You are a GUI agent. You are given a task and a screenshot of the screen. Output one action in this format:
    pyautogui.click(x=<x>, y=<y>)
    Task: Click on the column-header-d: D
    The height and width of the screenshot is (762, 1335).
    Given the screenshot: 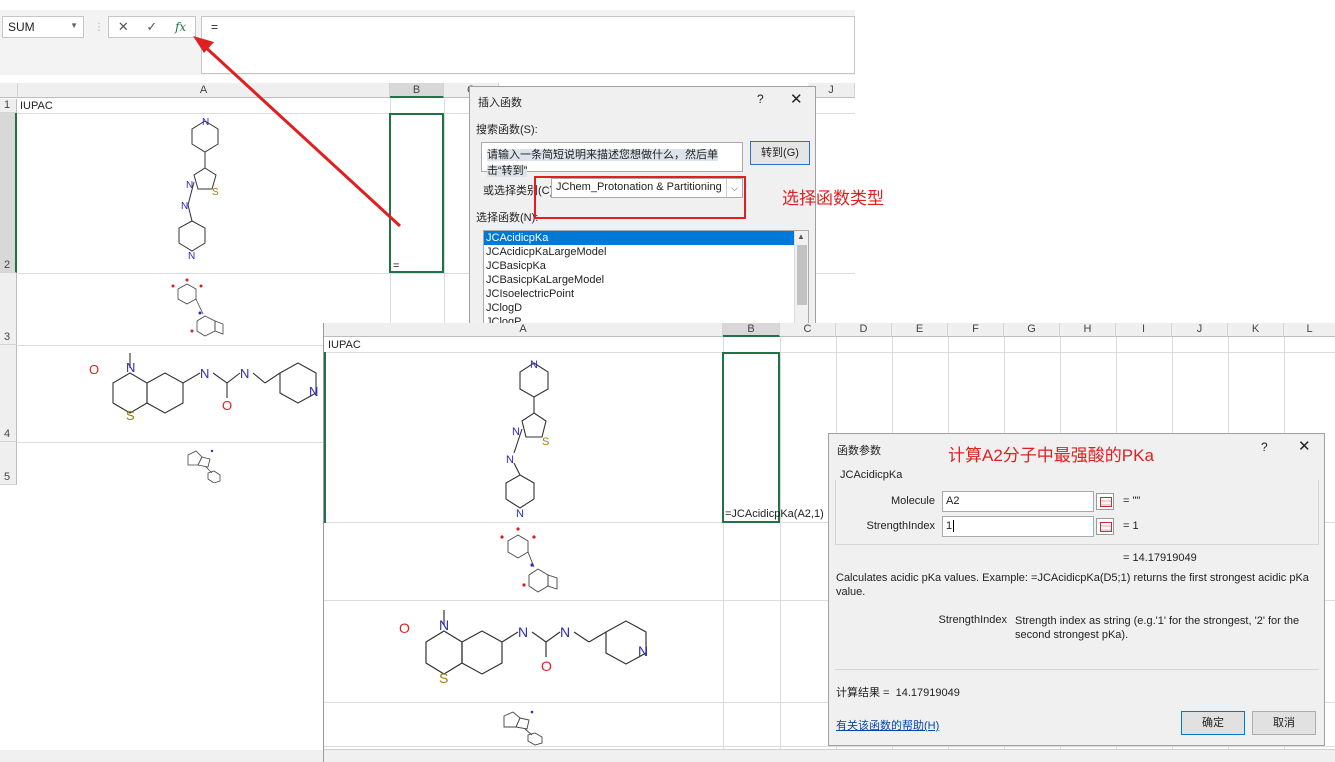 What is the action you would take?
    pyautogui.click(x=864, y=330)
    